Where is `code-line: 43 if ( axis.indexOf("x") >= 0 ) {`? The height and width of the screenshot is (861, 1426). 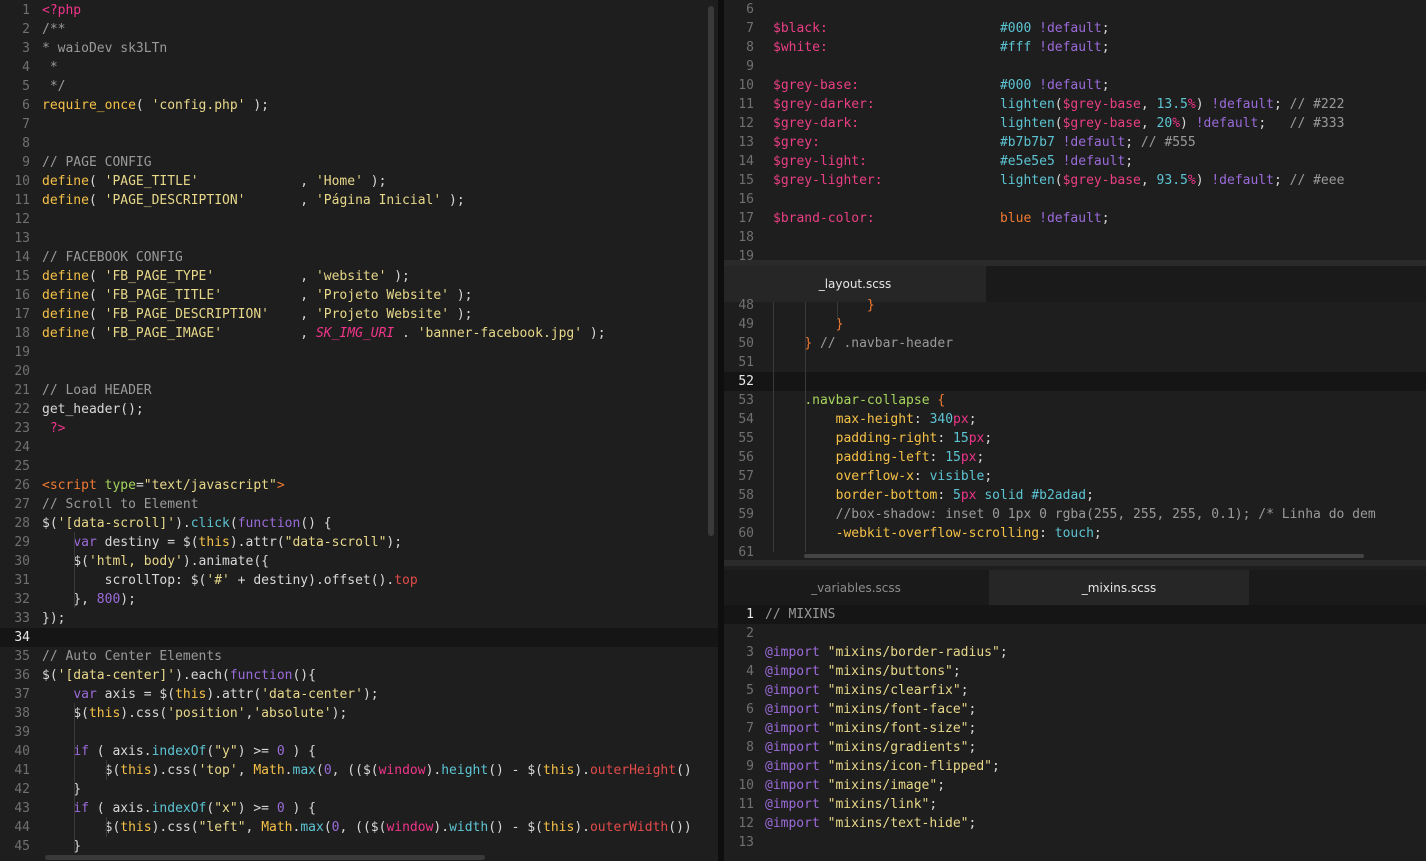 code-line: 43 if ( axis.indexOf("x") >= 0 ) { is located at coordinates (359, 808).